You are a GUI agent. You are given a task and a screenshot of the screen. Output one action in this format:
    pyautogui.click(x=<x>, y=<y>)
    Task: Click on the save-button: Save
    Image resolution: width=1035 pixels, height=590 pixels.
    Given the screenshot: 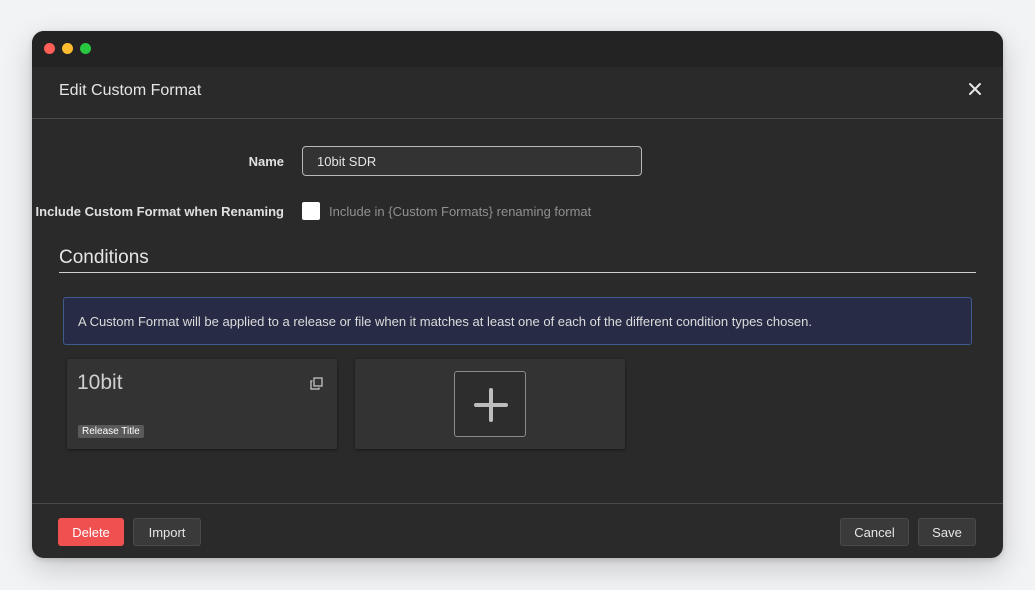 What is the action you would take?
    pyautogui.click(x=947, y=532)
    